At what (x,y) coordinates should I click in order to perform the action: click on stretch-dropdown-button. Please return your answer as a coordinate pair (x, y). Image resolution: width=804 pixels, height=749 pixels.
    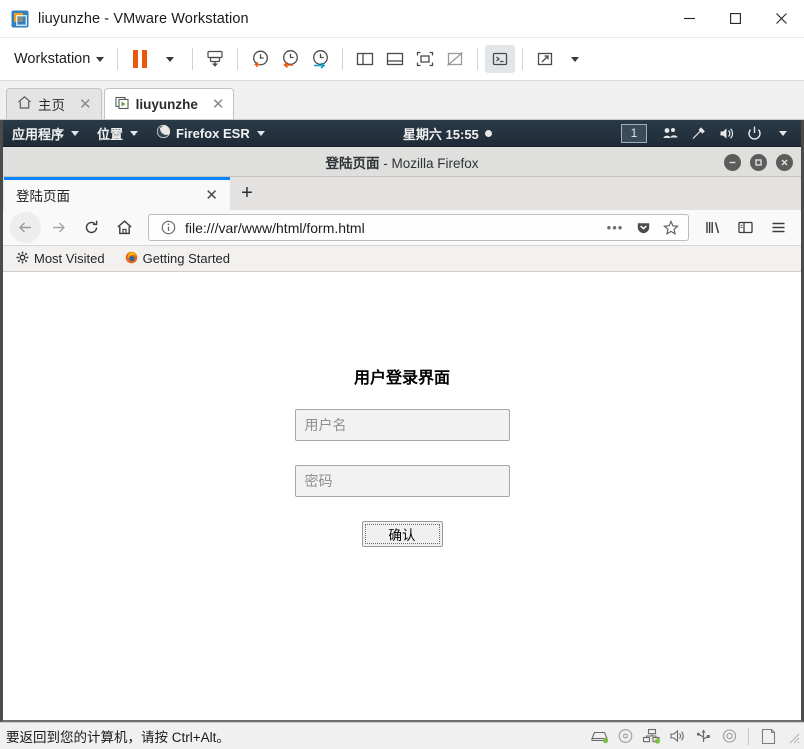
    Looking at the image, I should click on (575, 59).